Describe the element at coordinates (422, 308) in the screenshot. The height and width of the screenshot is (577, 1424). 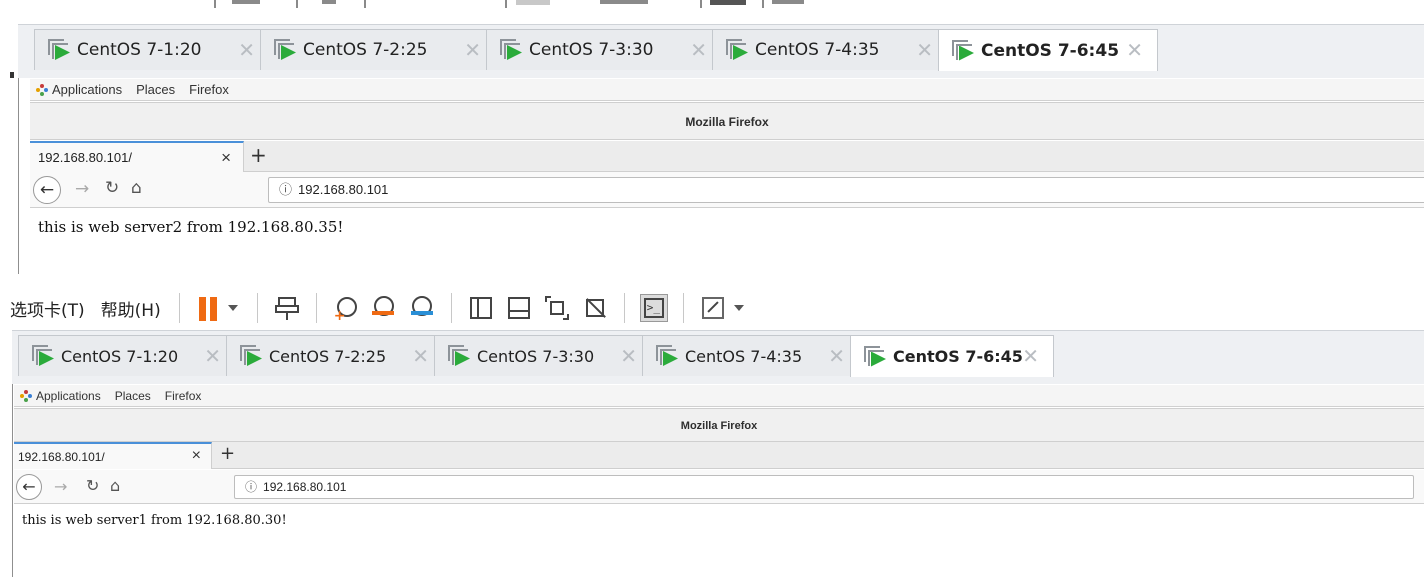
I see `snapshot-manager-icon` at that location.